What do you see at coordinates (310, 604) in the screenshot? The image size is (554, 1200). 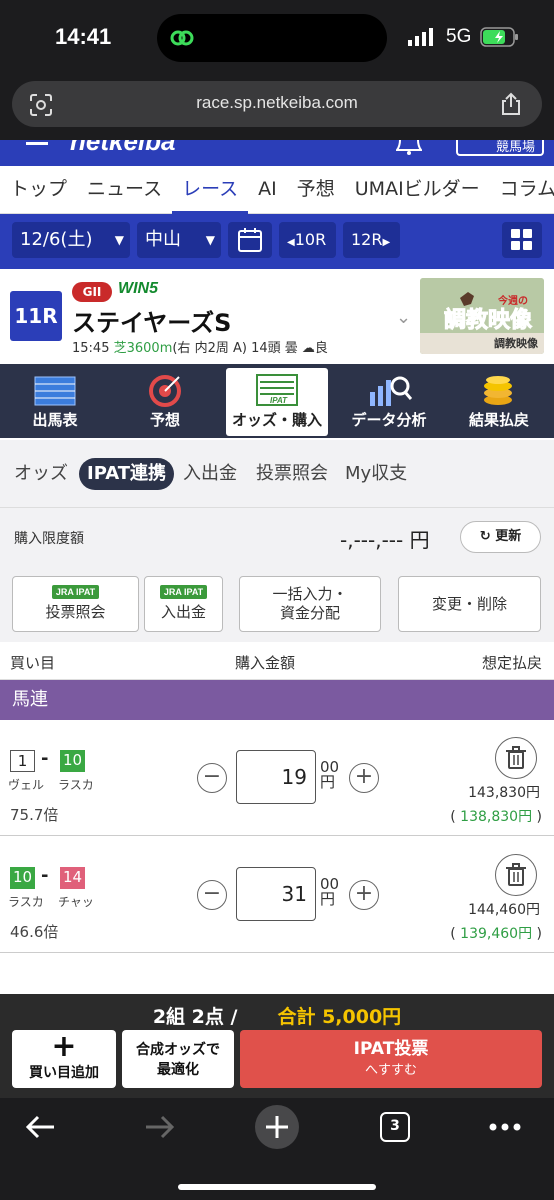 I see `bulk-input-button: 一括入力・ 資金分配` at bounding box center [310, 604].